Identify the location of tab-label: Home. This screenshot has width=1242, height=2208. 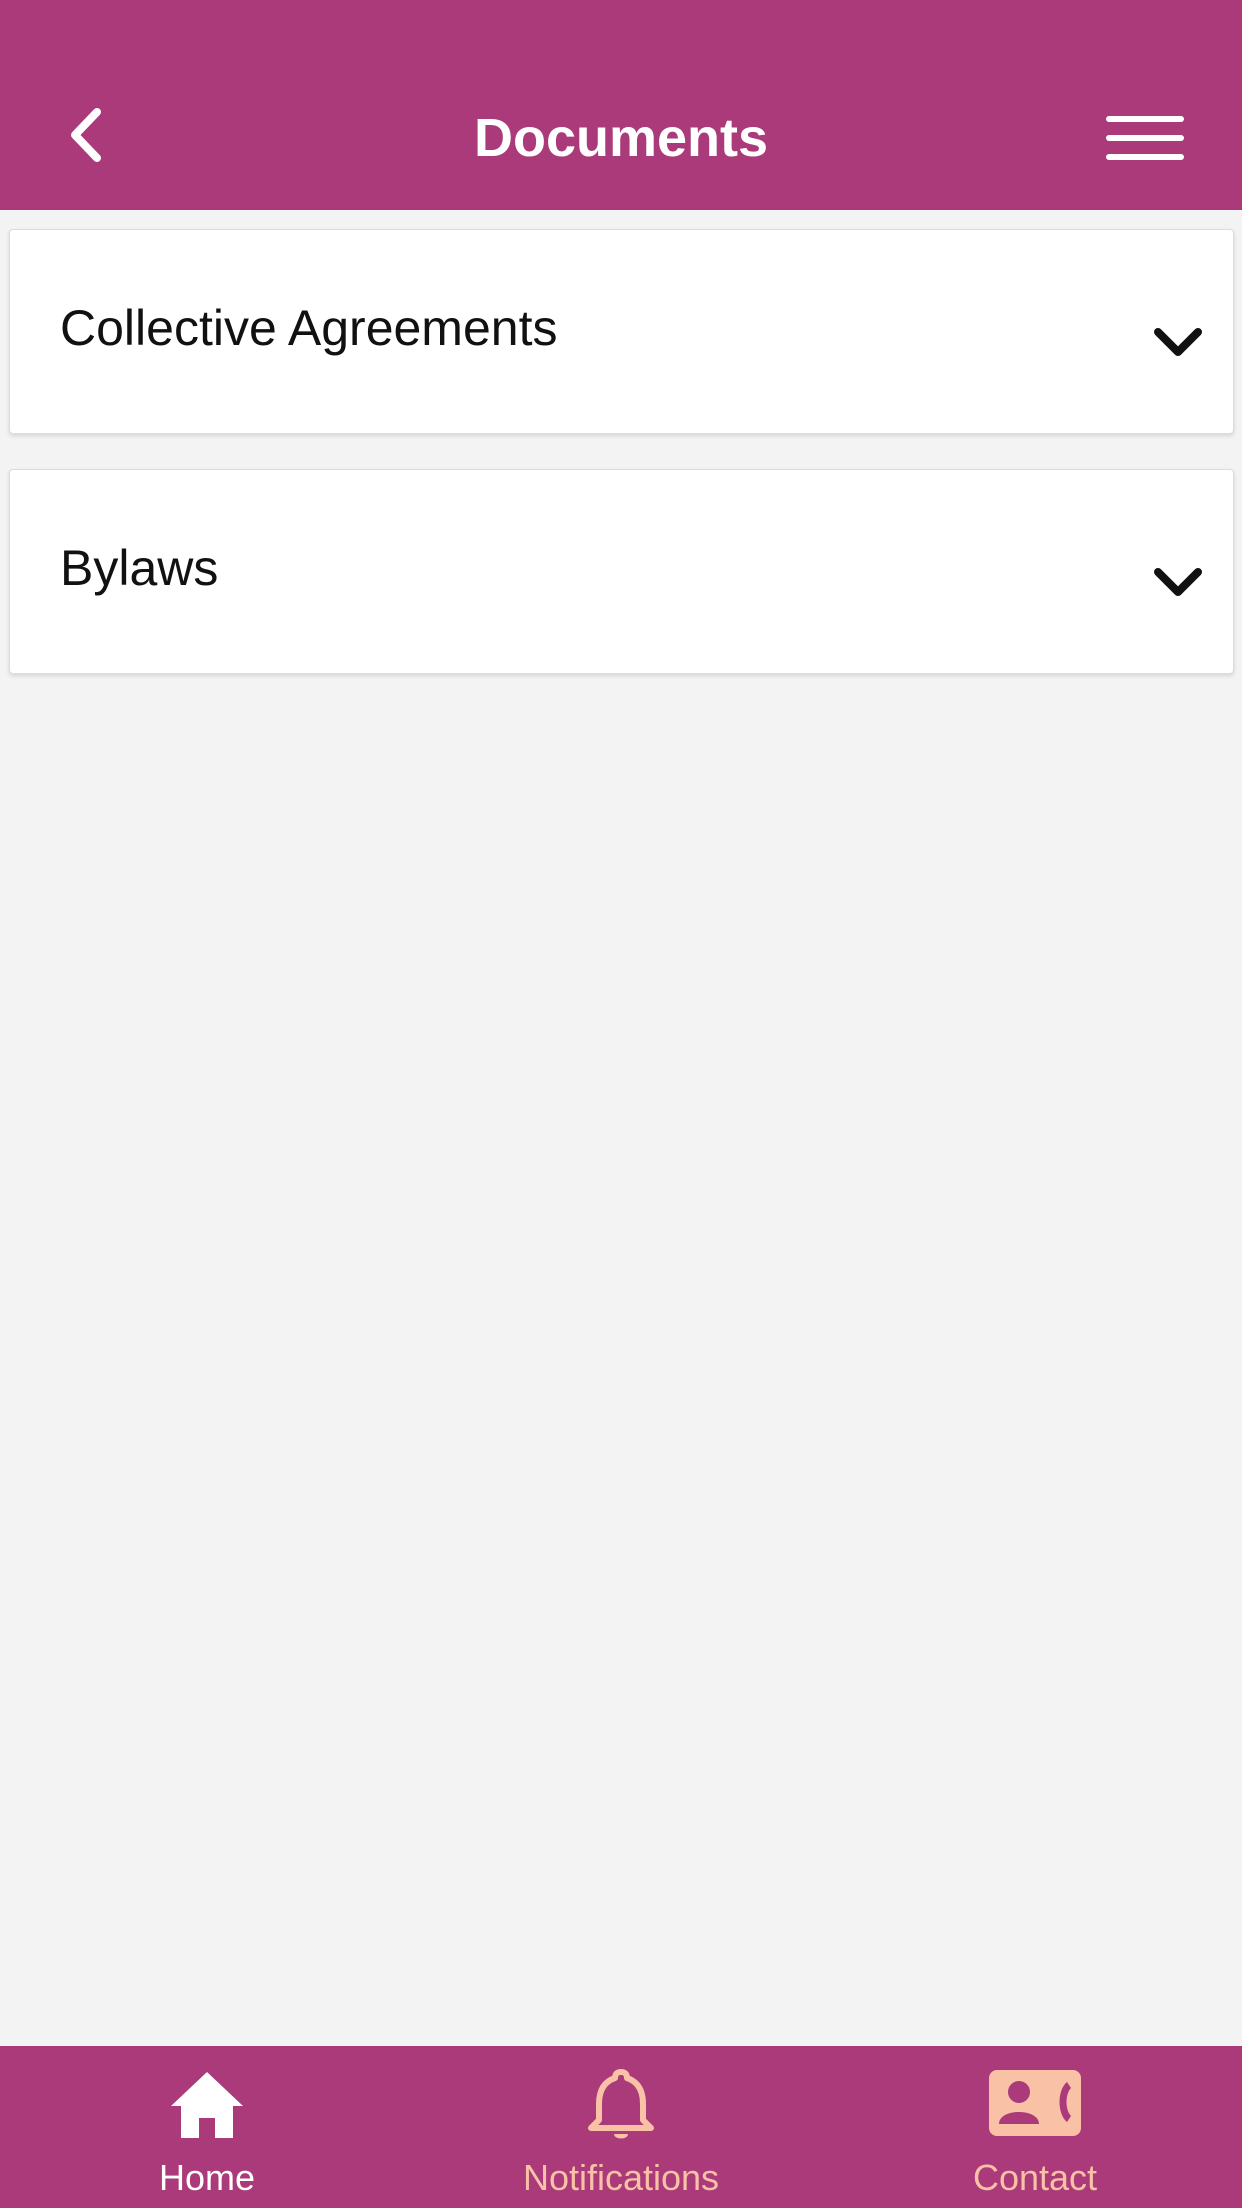
(207, 2177).